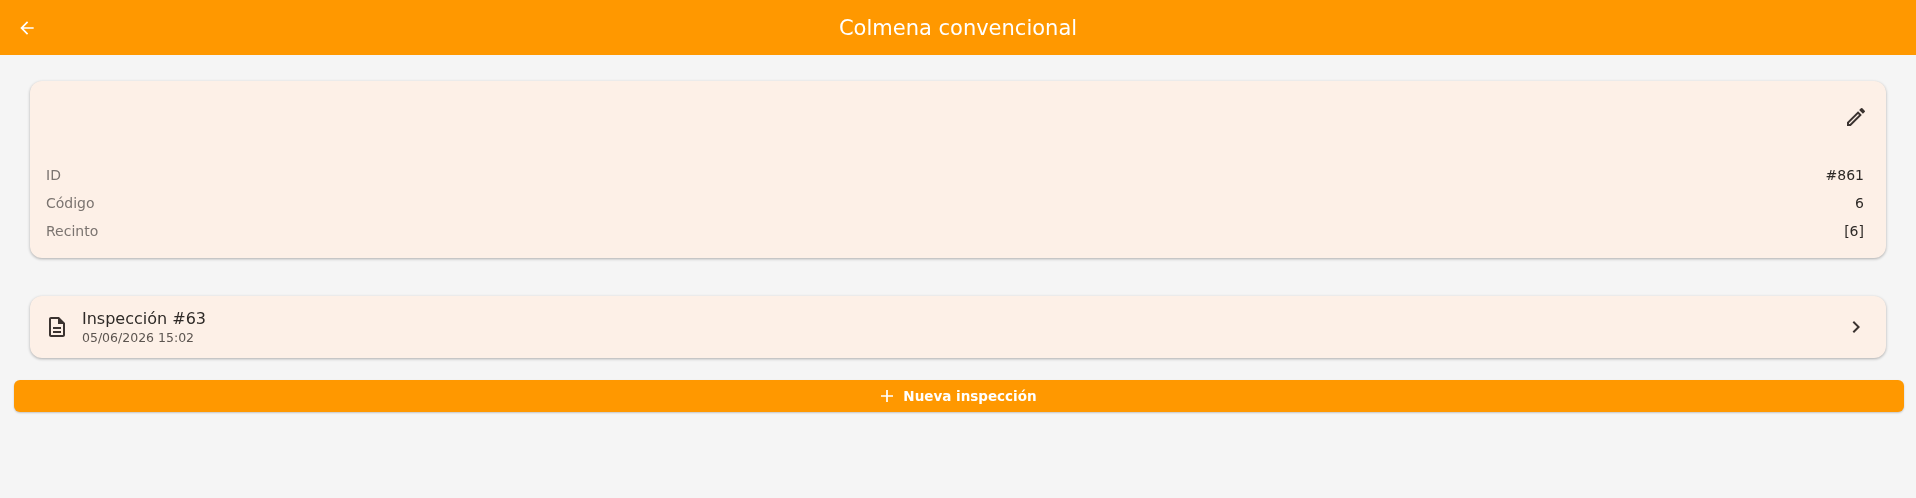 This screenshot has width=1916, height=498. Describe the element at coordinates (887, 396) in the screenshot. I see `plus-icon` at that location.